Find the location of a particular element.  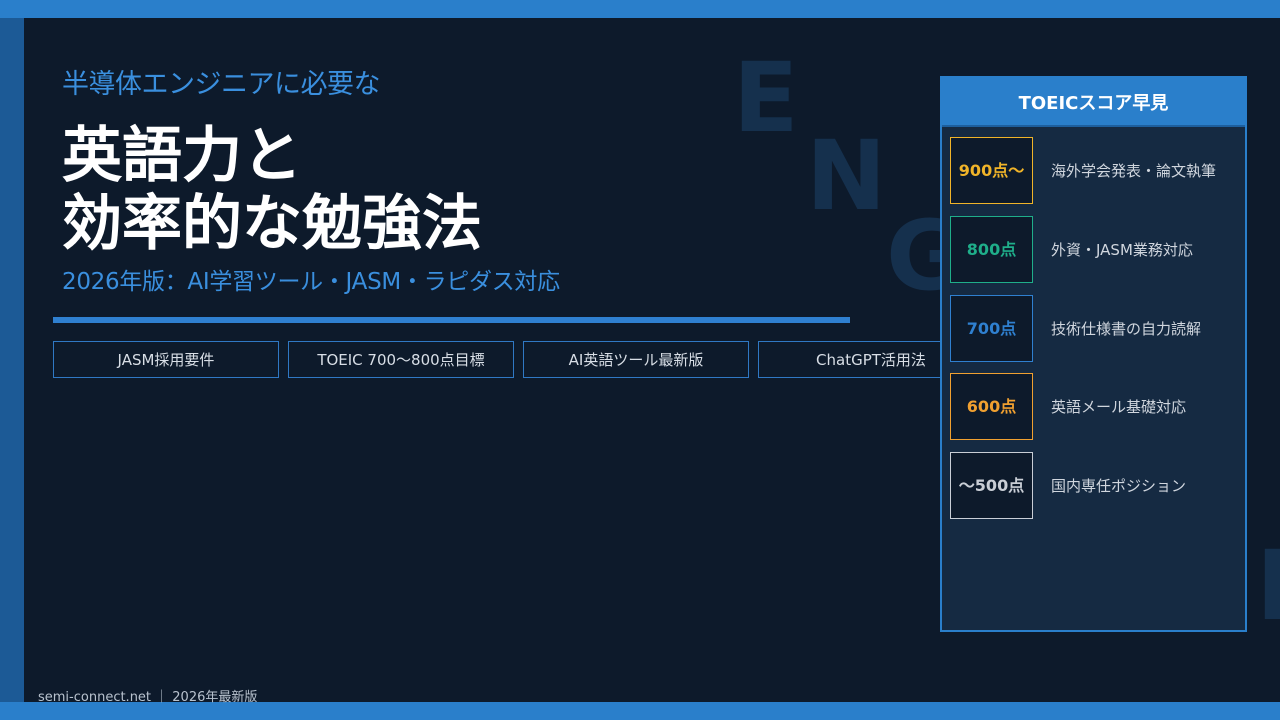

title-divider is located at coordinates (451, 320).